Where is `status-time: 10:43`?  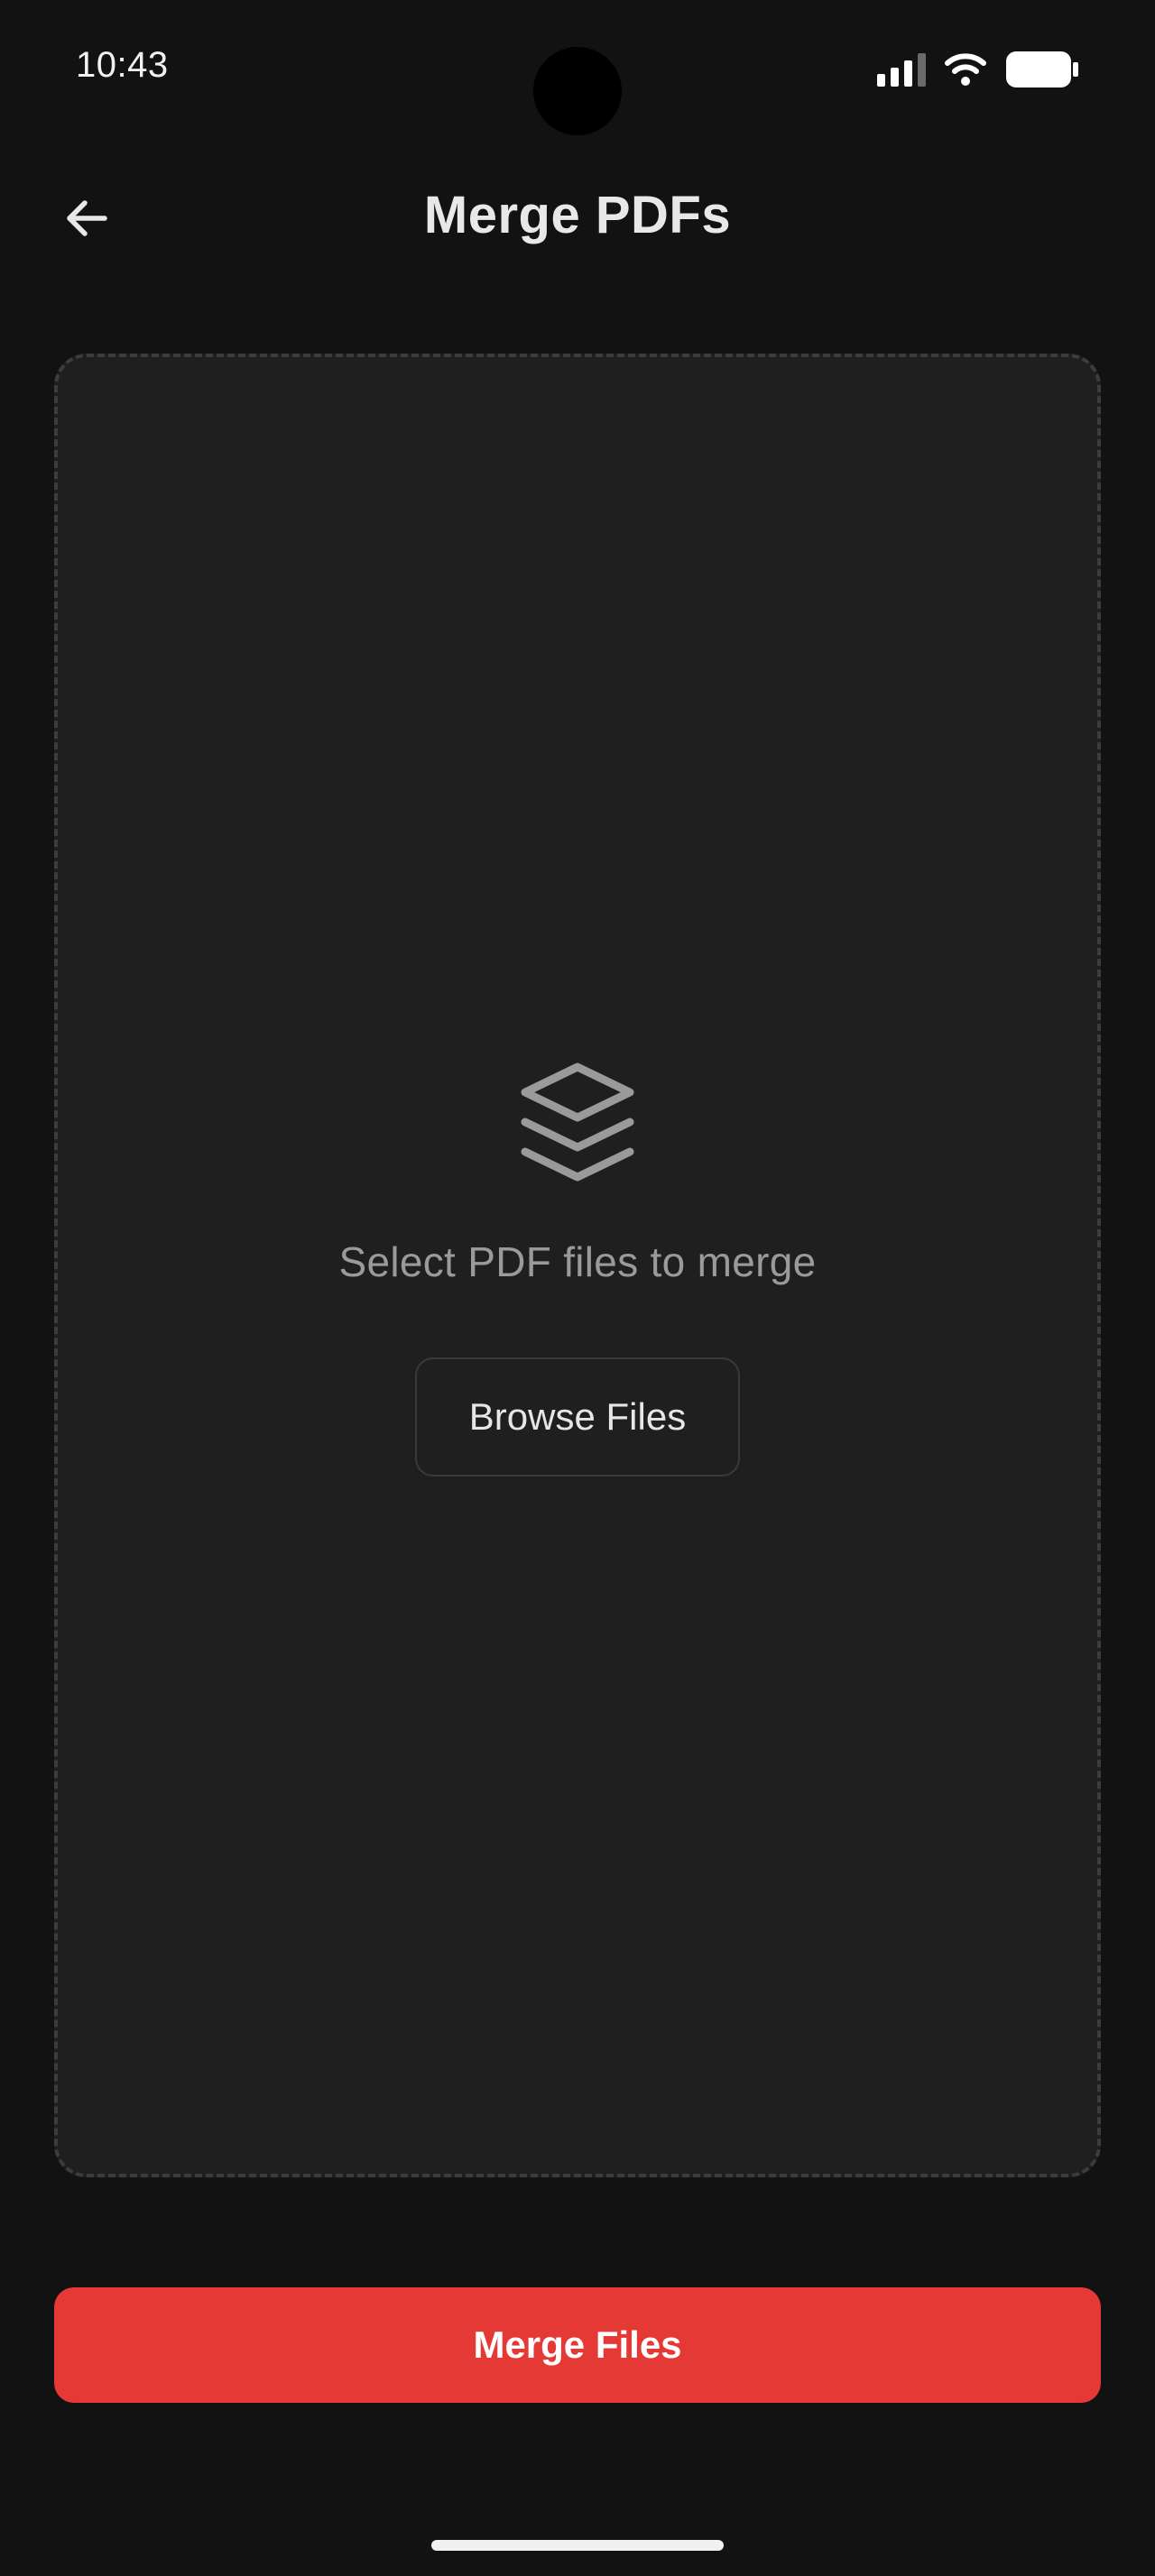
status-time: 10:43 is located at coordinates (122, 65).